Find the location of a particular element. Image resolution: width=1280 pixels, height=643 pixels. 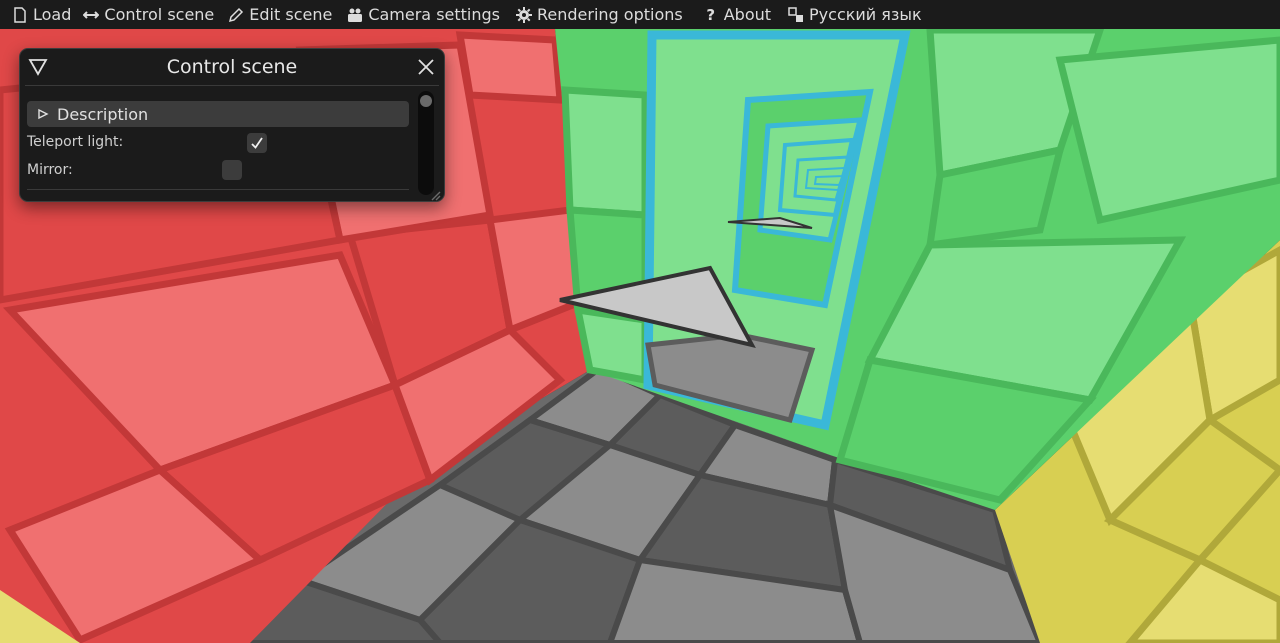

teleport-light-checkbox is located at coordinates (257, 143).